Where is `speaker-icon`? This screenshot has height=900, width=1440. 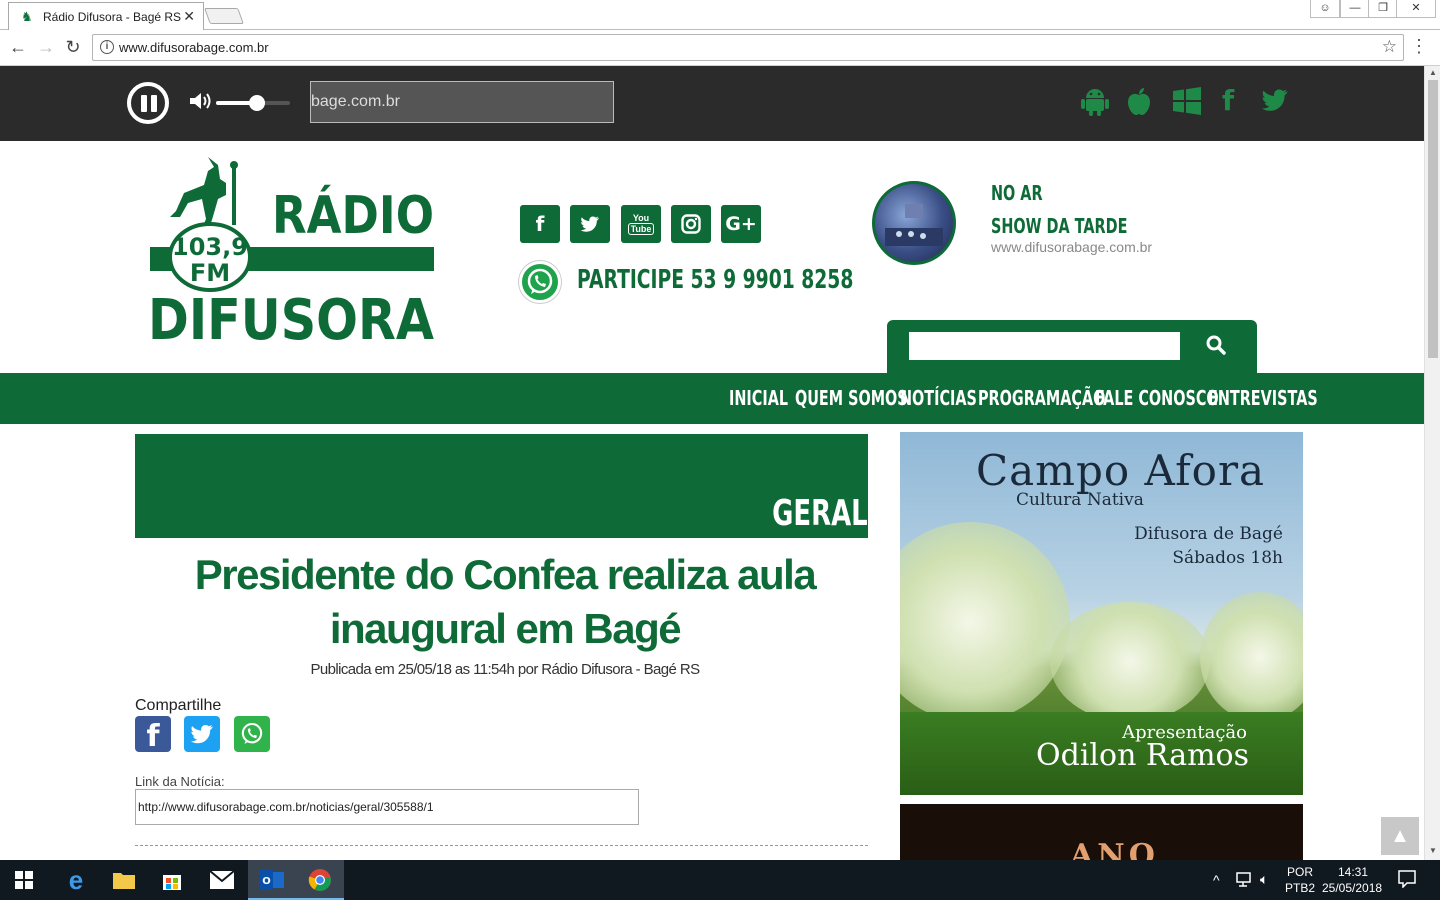
speaker-icon is located at coordinates (200, 101).